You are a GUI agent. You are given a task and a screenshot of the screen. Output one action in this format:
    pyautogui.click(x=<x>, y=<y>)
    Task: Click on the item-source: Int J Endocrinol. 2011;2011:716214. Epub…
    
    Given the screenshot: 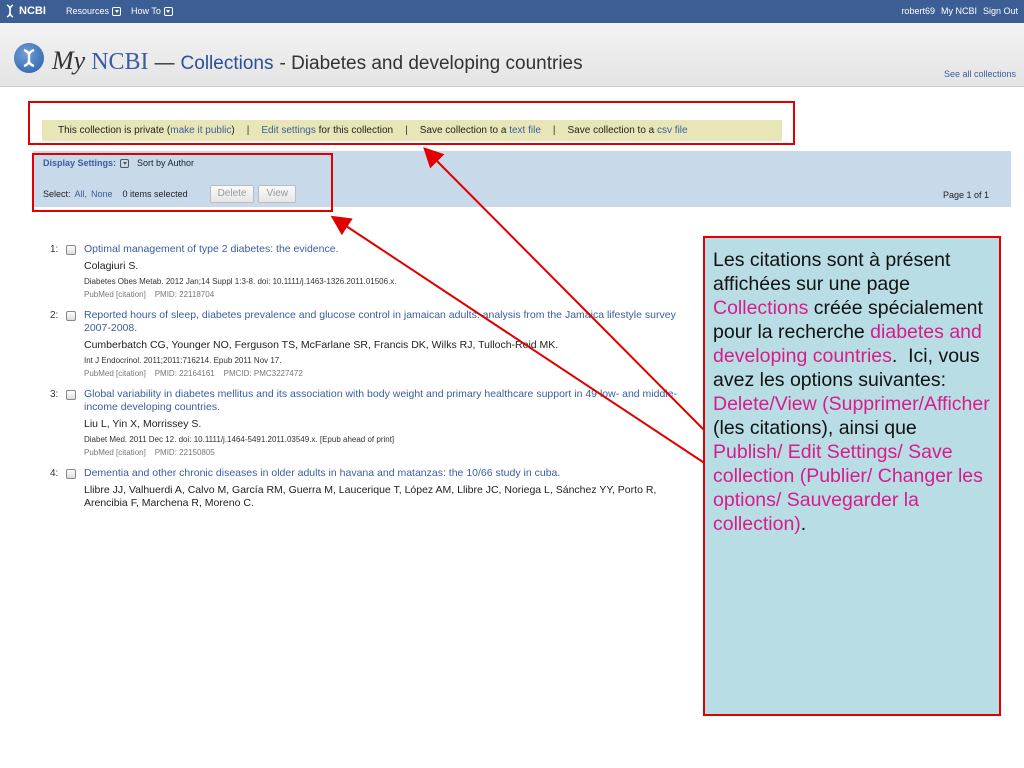 What is the action you would take?
    pyautogui.click(x=183, y=360)
    